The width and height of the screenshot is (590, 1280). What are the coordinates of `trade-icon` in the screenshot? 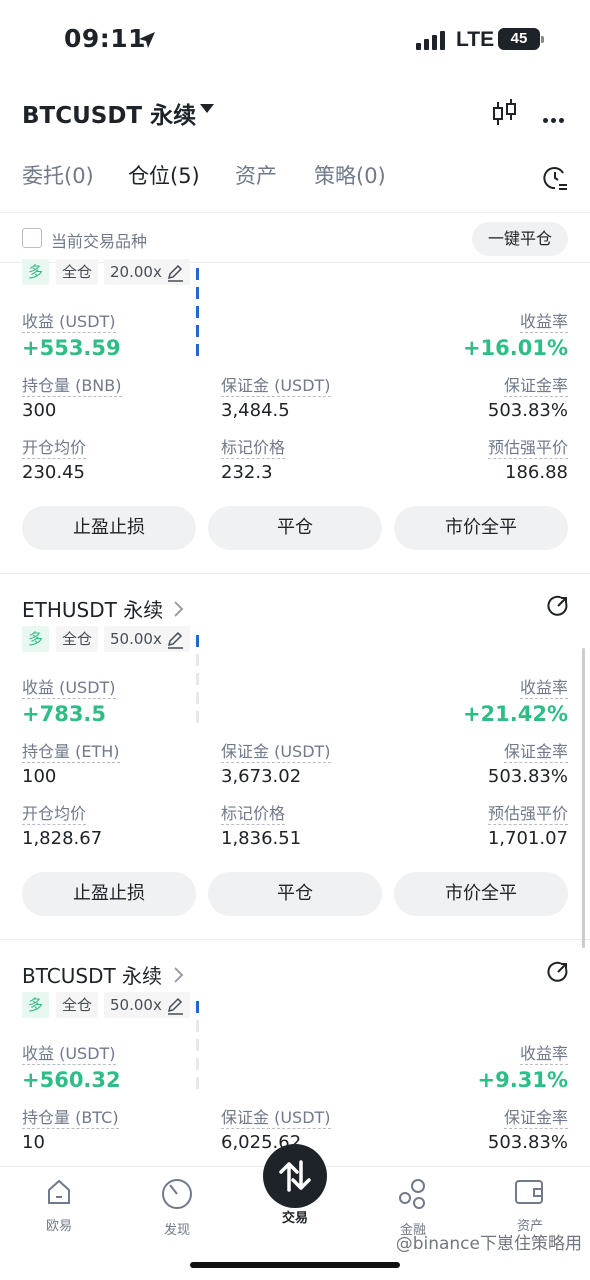 It's located at (295, 1176).